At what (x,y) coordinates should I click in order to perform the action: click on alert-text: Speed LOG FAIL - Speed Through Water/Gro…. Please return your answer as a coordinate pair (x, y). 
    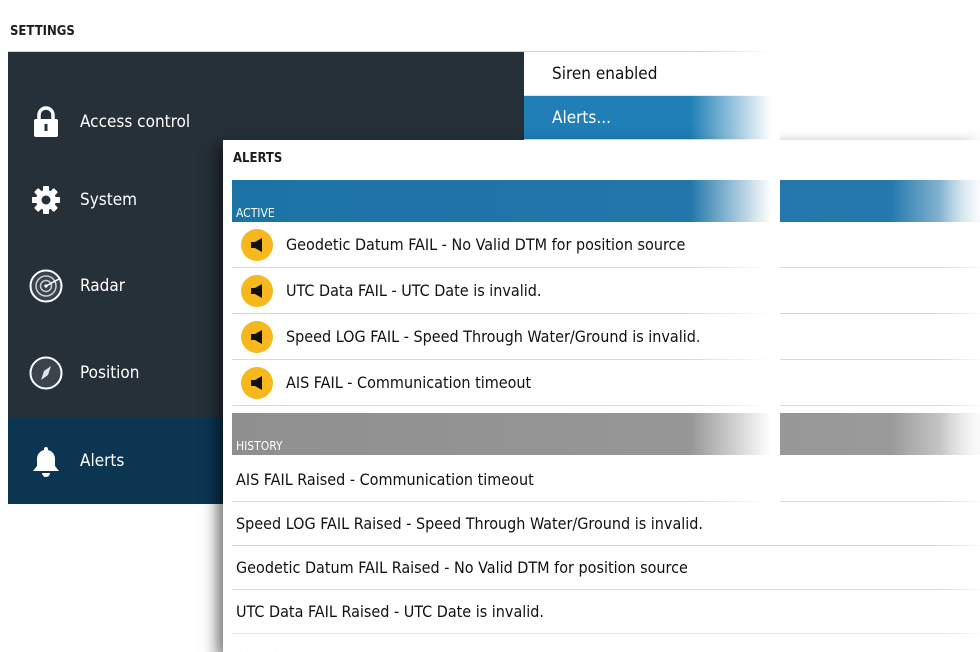
    Looking at the image, I should click on (493, 336).